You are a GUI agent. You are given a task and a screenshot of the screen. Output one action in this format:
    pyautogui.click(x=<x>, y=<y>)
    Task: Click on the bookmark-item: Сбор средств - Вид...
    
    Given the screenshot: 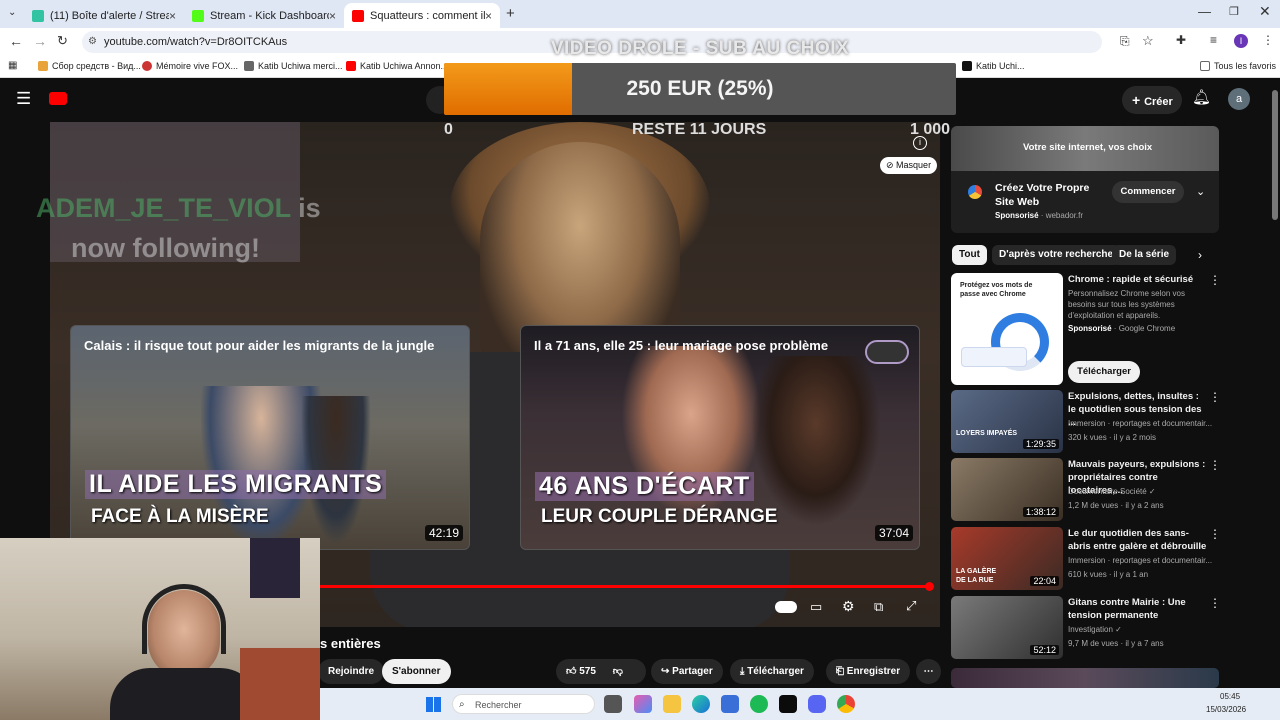 What is the action you would take?
    pyautogui.click(x=89, y=66)
    